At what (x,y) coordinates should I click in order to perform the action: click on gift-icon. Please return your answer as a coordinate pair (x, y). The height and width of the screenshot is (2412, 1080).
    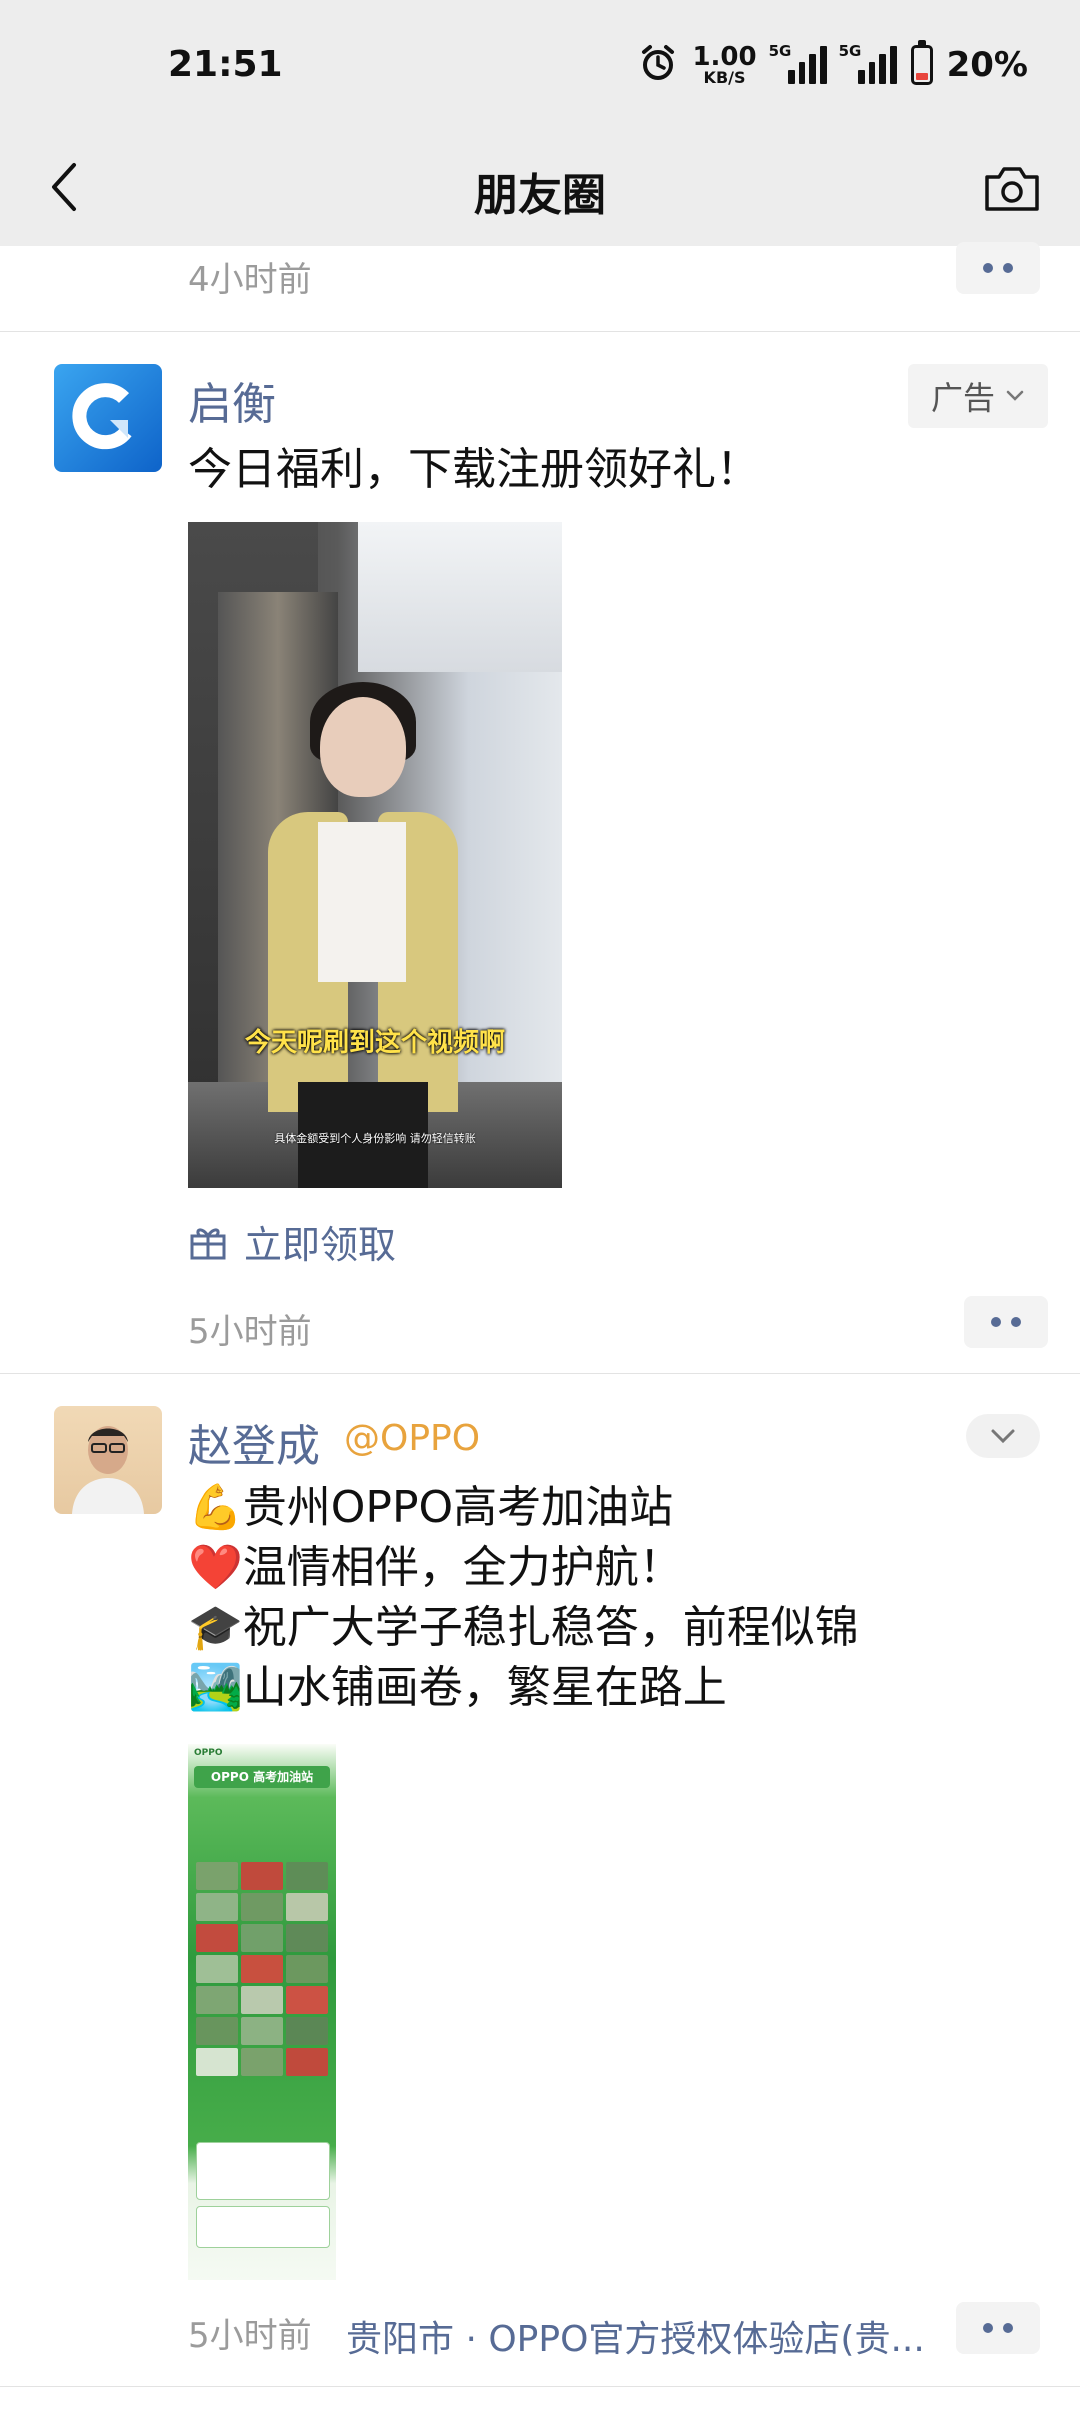
    Looking at the image, I should click on (208, 1243).